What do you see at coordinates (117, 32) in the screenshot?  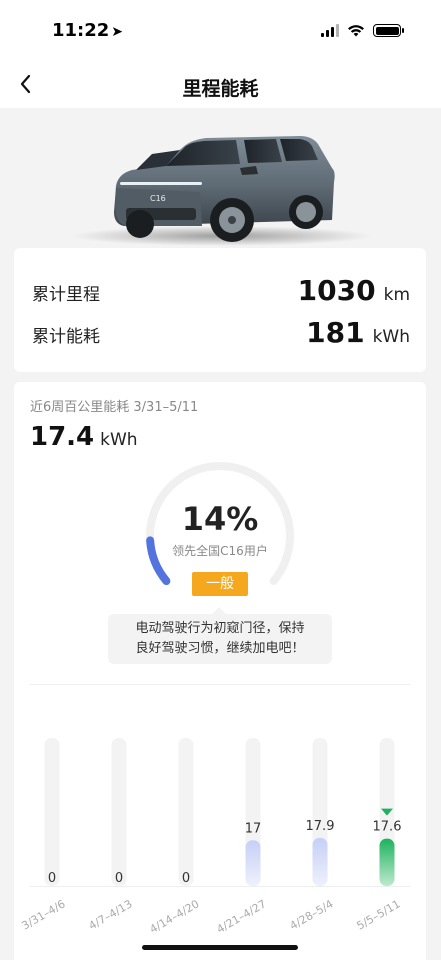 I see `location-arrow-icon: ➤` at bounding box center [117, 32].